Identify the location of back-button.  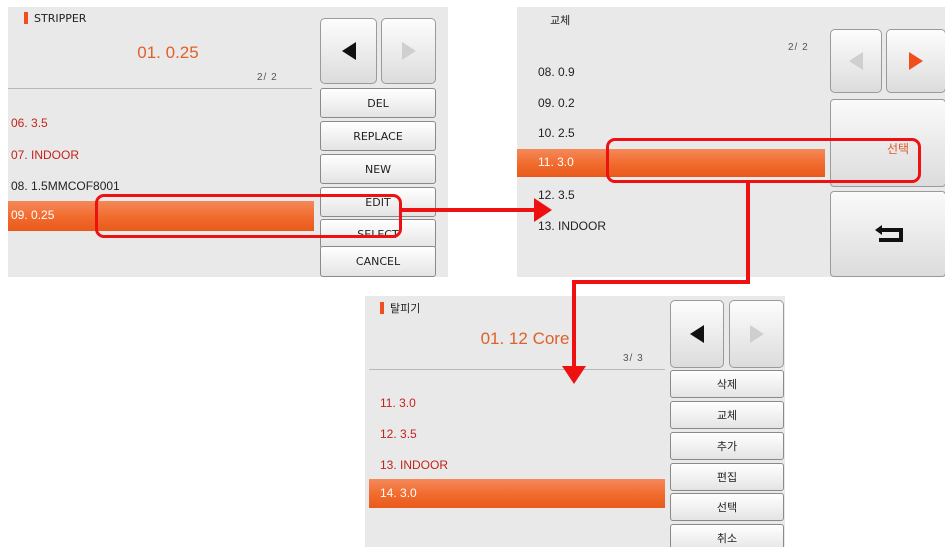
(887, 234).